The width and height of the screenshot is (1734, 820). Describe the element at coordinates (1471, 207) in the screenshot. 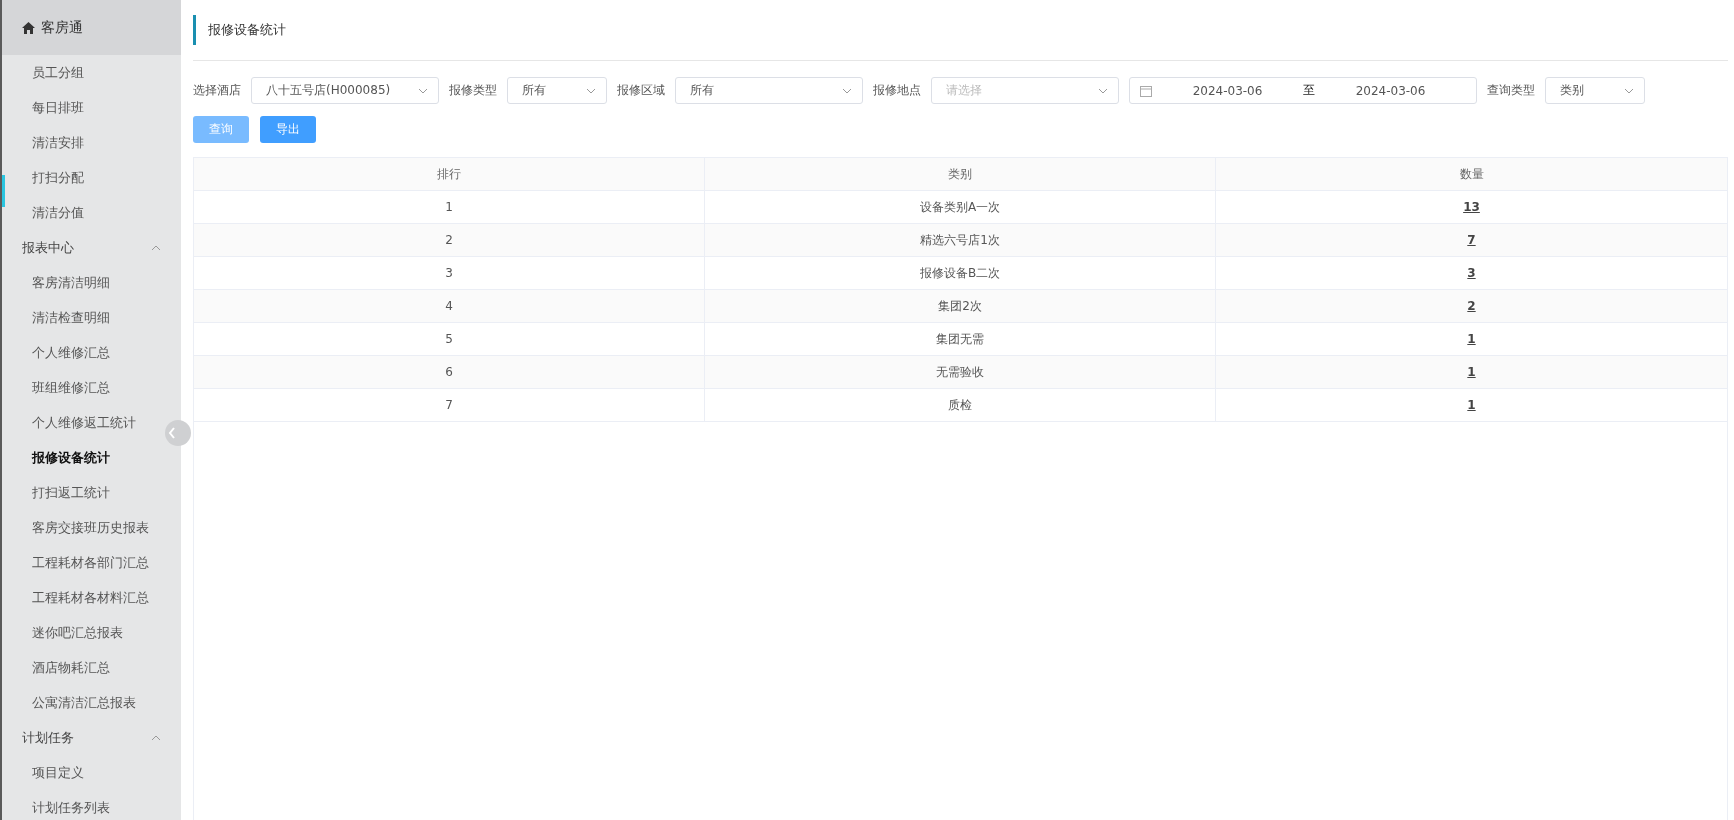

I see `count-link: 13` at that location.